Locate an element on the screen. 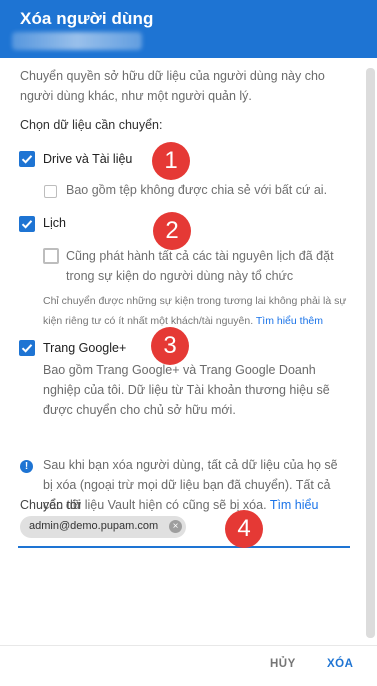 The height and width of the screenshot is (686, 377). annotation-marker-3: 3 is located at coordinates (170, 346).